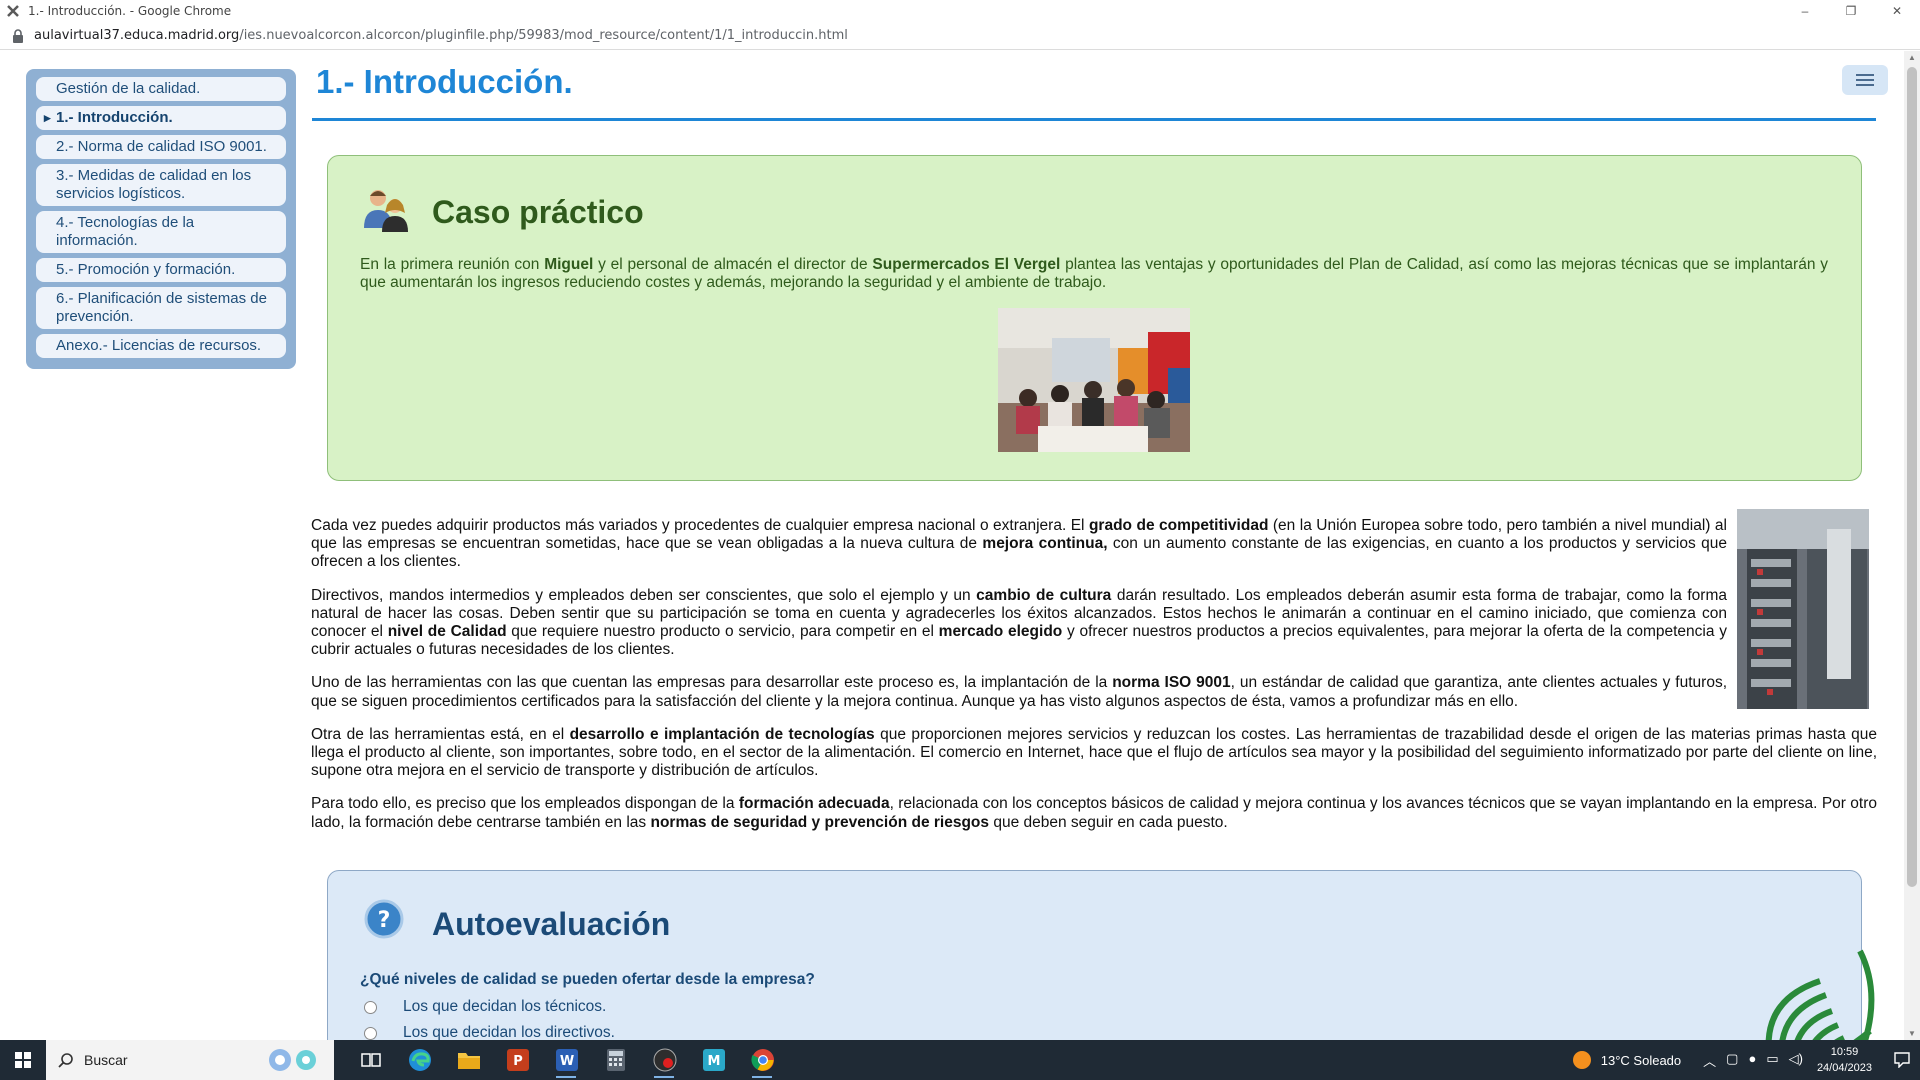  Describe the element at coordinates (1897, 11) in the screenshot. I see `close-button: ✕` at that location.